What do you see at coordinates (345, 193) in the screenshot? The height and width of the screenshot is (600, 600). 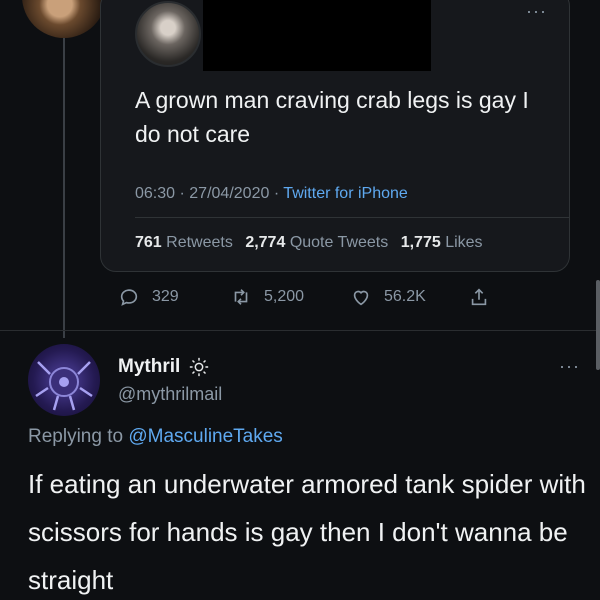 I see `tweet-source-link: Twitter for iPhone` at bounding box center [345, 193].